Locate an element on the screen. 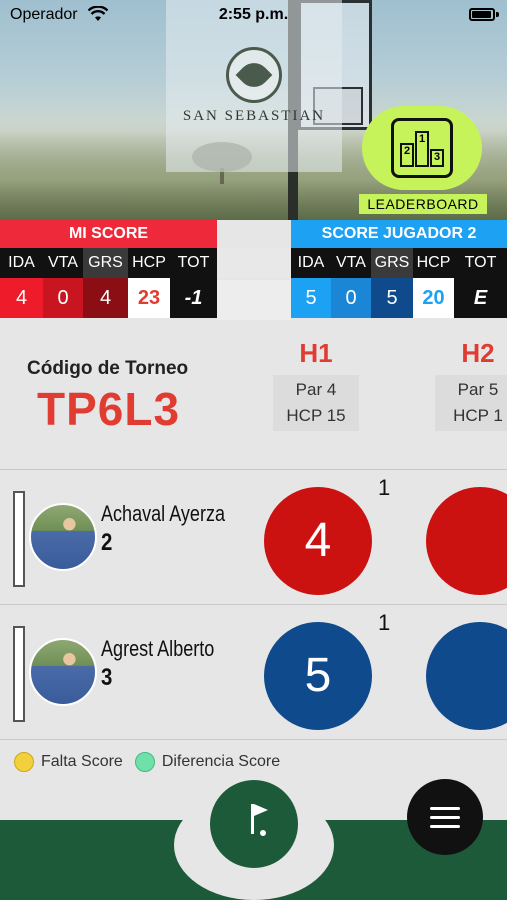 This screenshot has height=900, width=507. hole-info: Par 4 HCP 15 is located at coordinates (316, 403).